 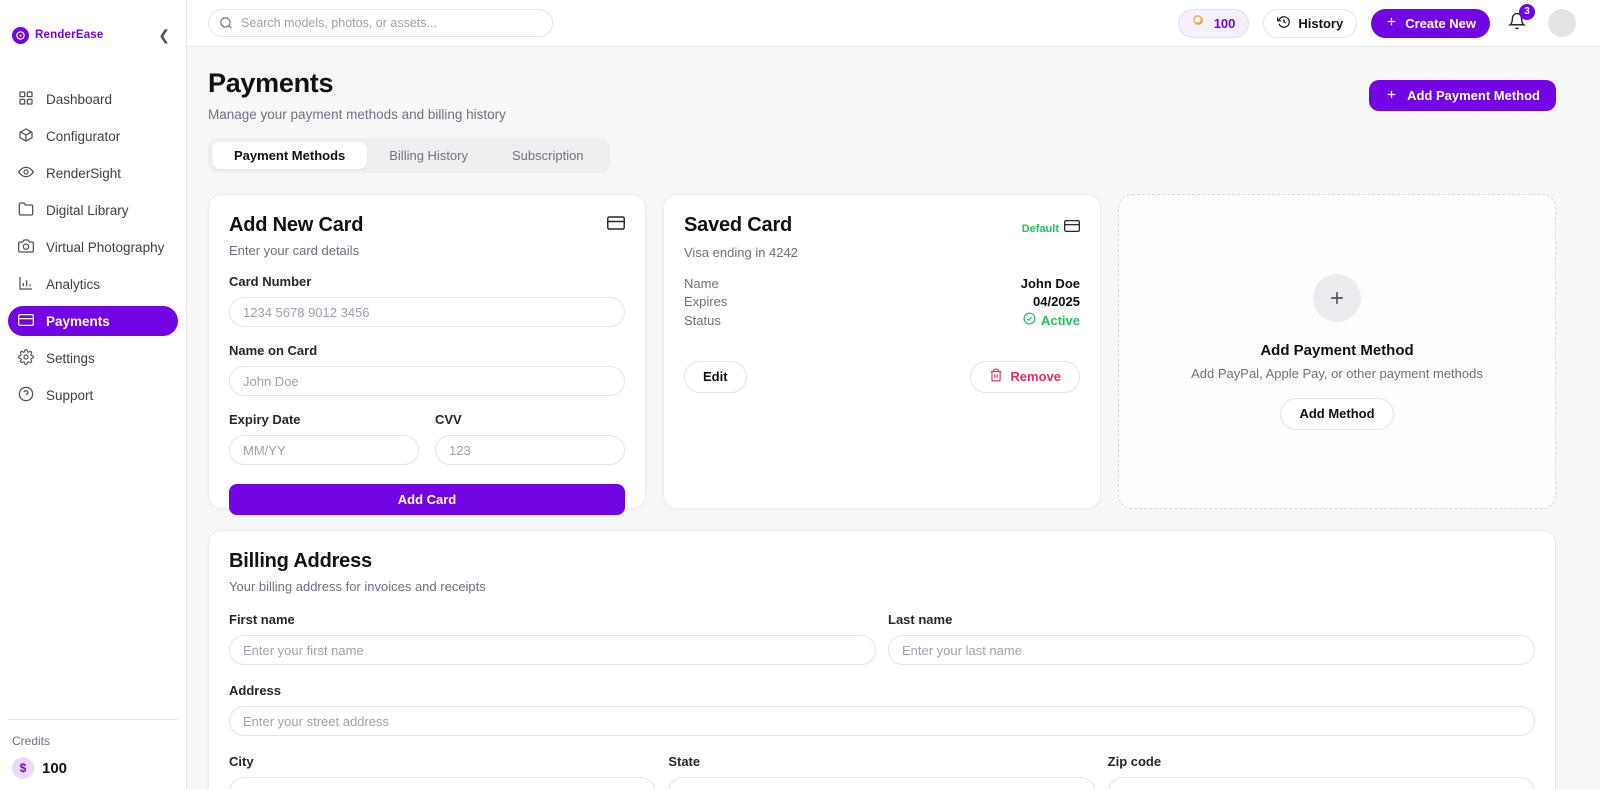 What do you see at coordinates (271, 83) in the screenshot?
I see `page-title: Payments` at bounding box center [271, 83].